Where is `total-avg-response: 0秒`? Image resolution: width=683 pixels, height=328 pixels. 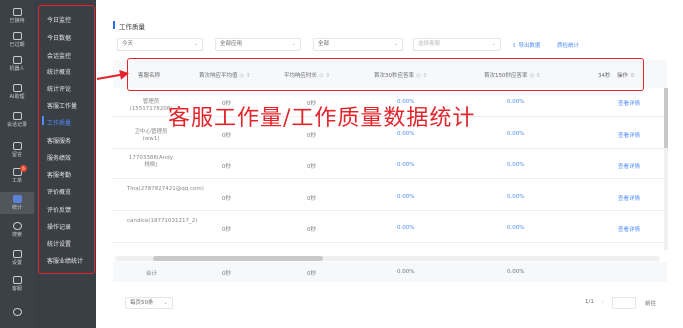 total-avg-response: 0秒 is located at coordinates (311, 274).